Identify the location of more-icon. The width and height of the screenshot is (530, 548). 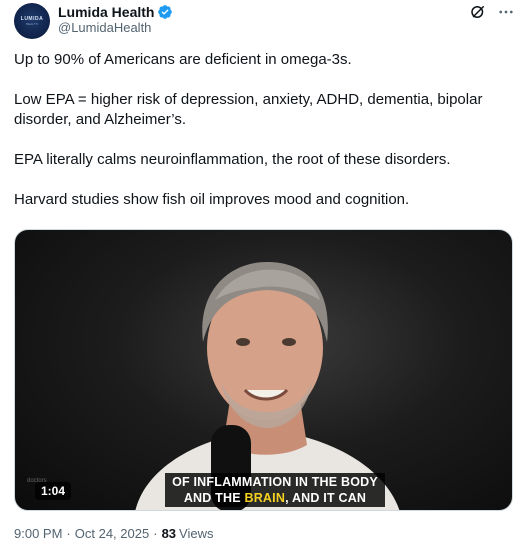
(506, 12).